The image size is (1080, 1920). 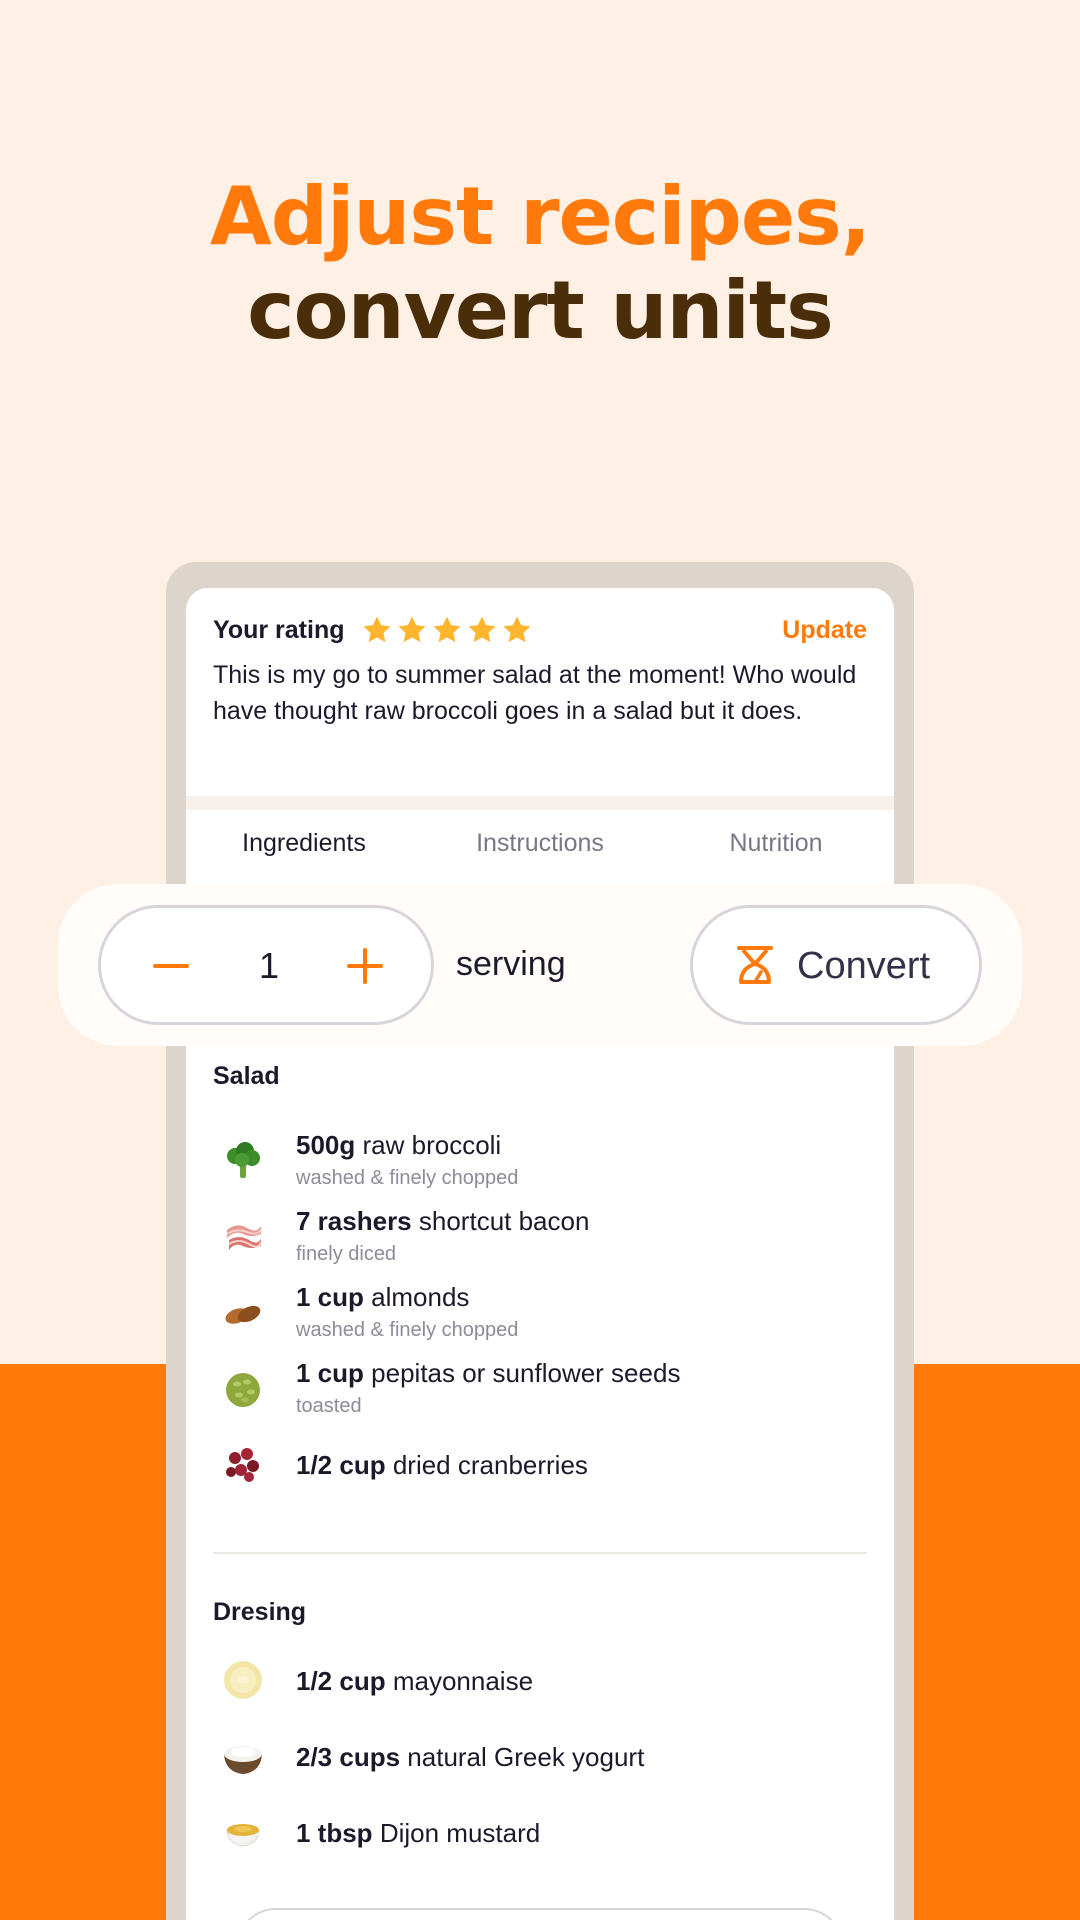 What do you see at coordinates (504, 1221) in the screenshot?
I see `ingredient-name: shortcut bacon` at bounding box center [504, 1221].